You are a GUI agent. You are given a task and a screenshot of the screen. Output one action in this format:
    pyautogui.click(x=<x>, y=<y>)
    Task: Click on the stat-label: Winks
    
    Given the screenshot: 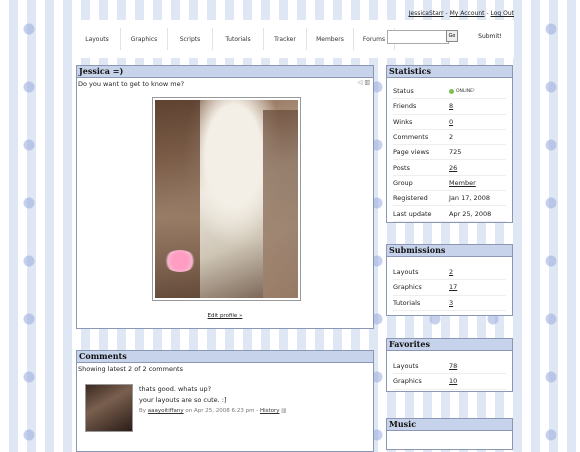 What is the action you would take?
    pyautogui.click(x=403, y=121)
    